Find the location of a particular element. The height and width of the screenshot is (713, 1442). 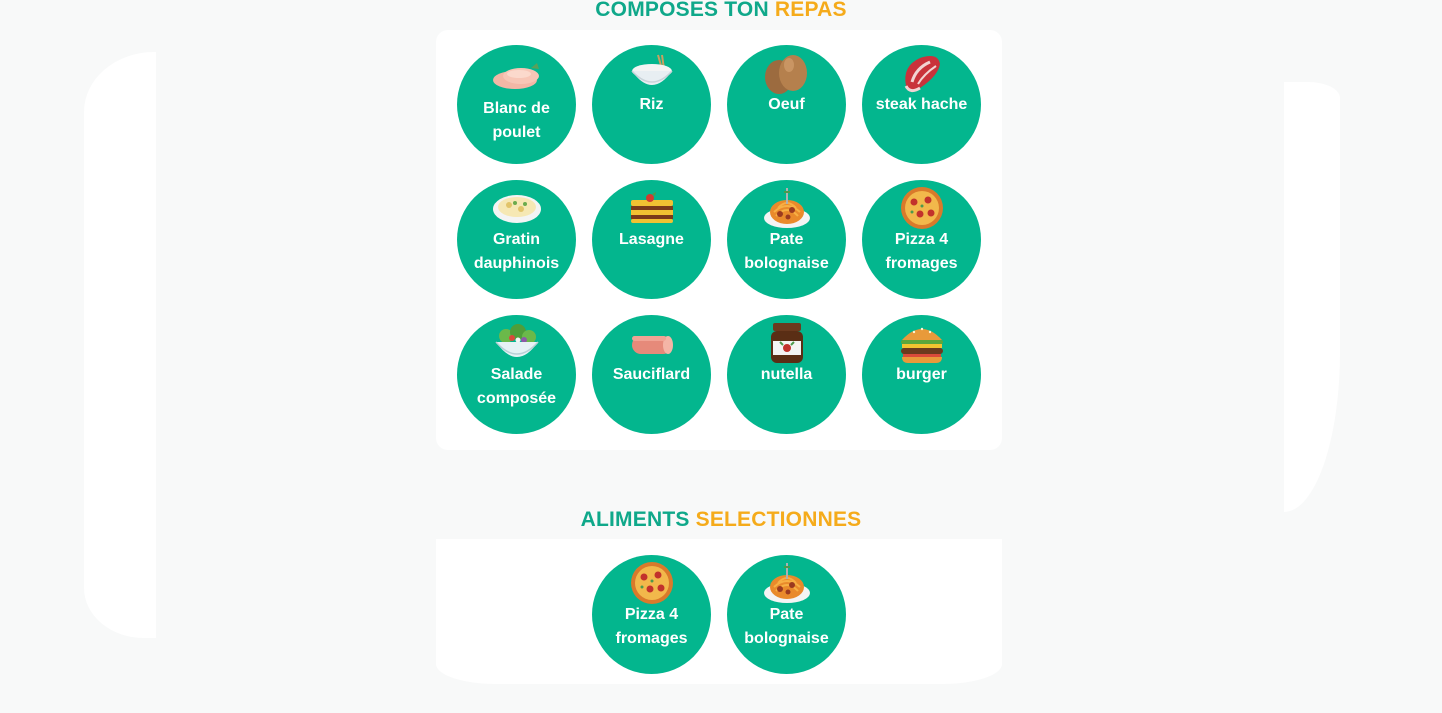

food-item-steak-hache: steak hache is located at coordinates (921, 104).